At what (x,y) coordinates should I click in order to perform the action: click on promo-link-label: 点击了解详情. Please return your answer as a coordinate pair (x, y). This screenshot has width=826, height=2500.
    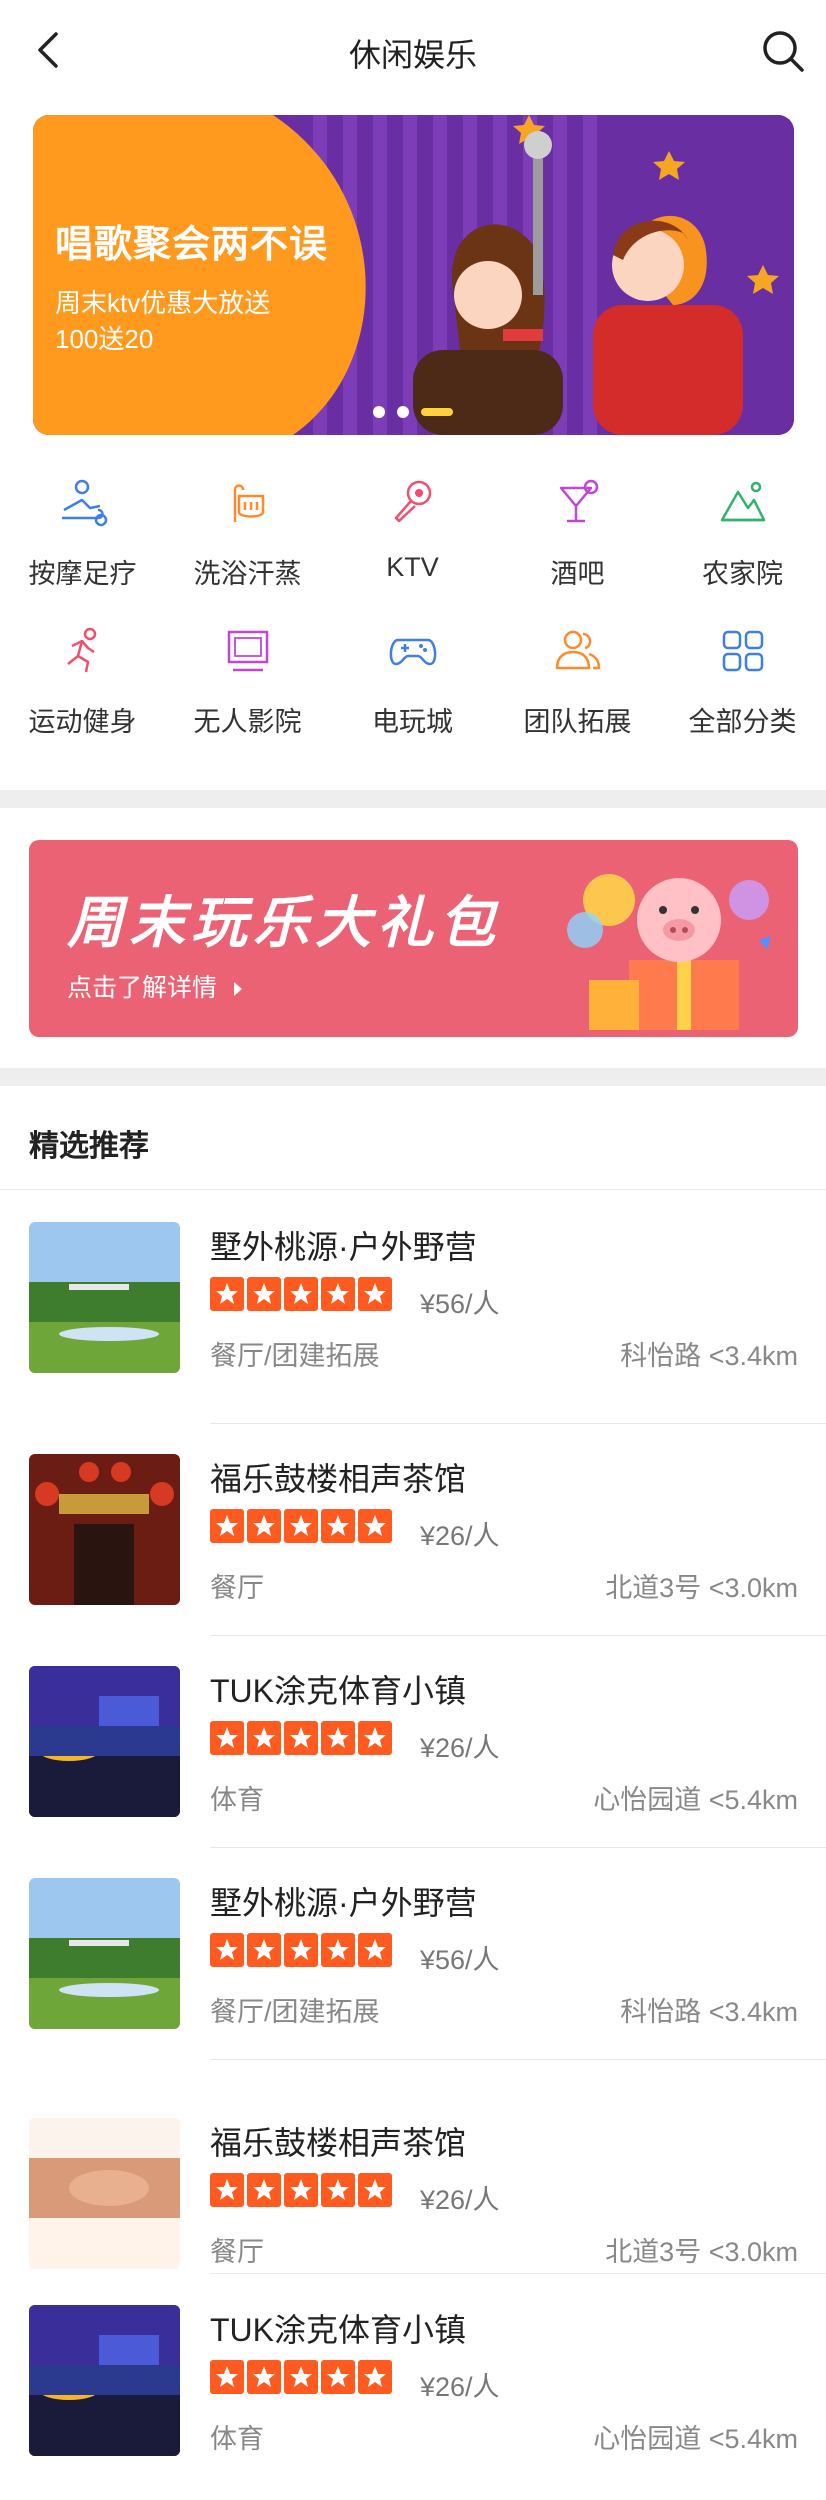
    Looking at the image, I should click on (142, 988).